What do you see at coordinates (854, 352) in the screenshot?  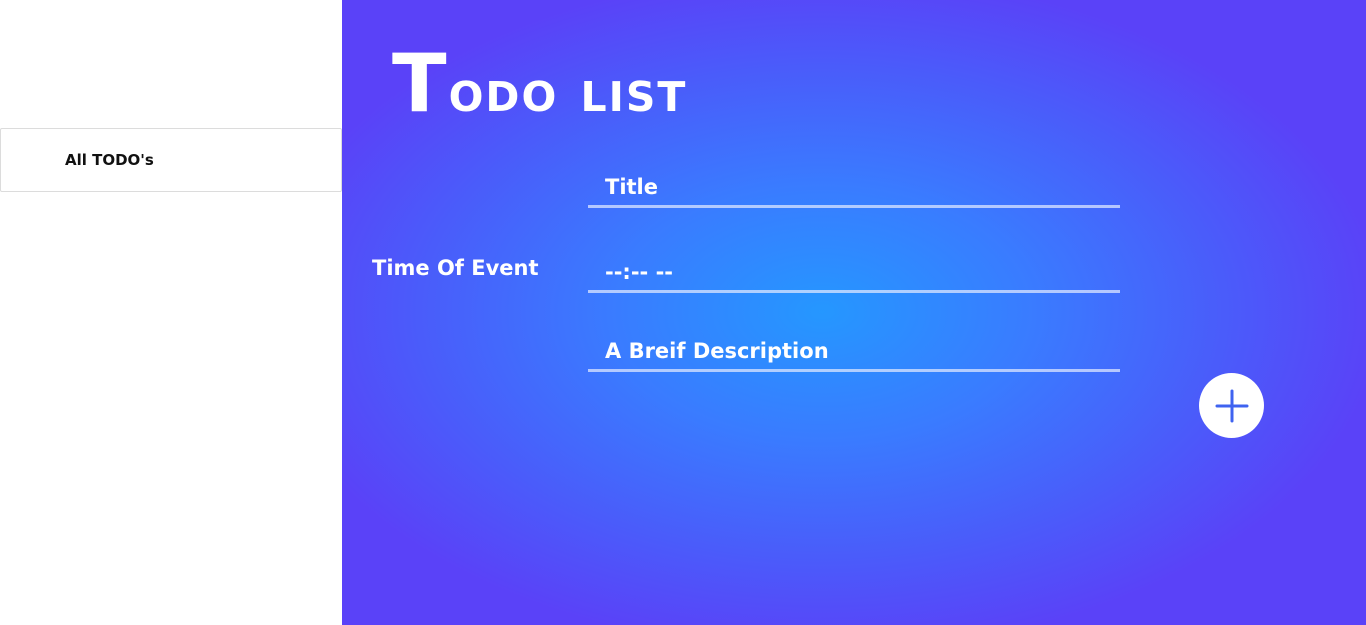 I see `description-input` at bounding box center [854, 352].